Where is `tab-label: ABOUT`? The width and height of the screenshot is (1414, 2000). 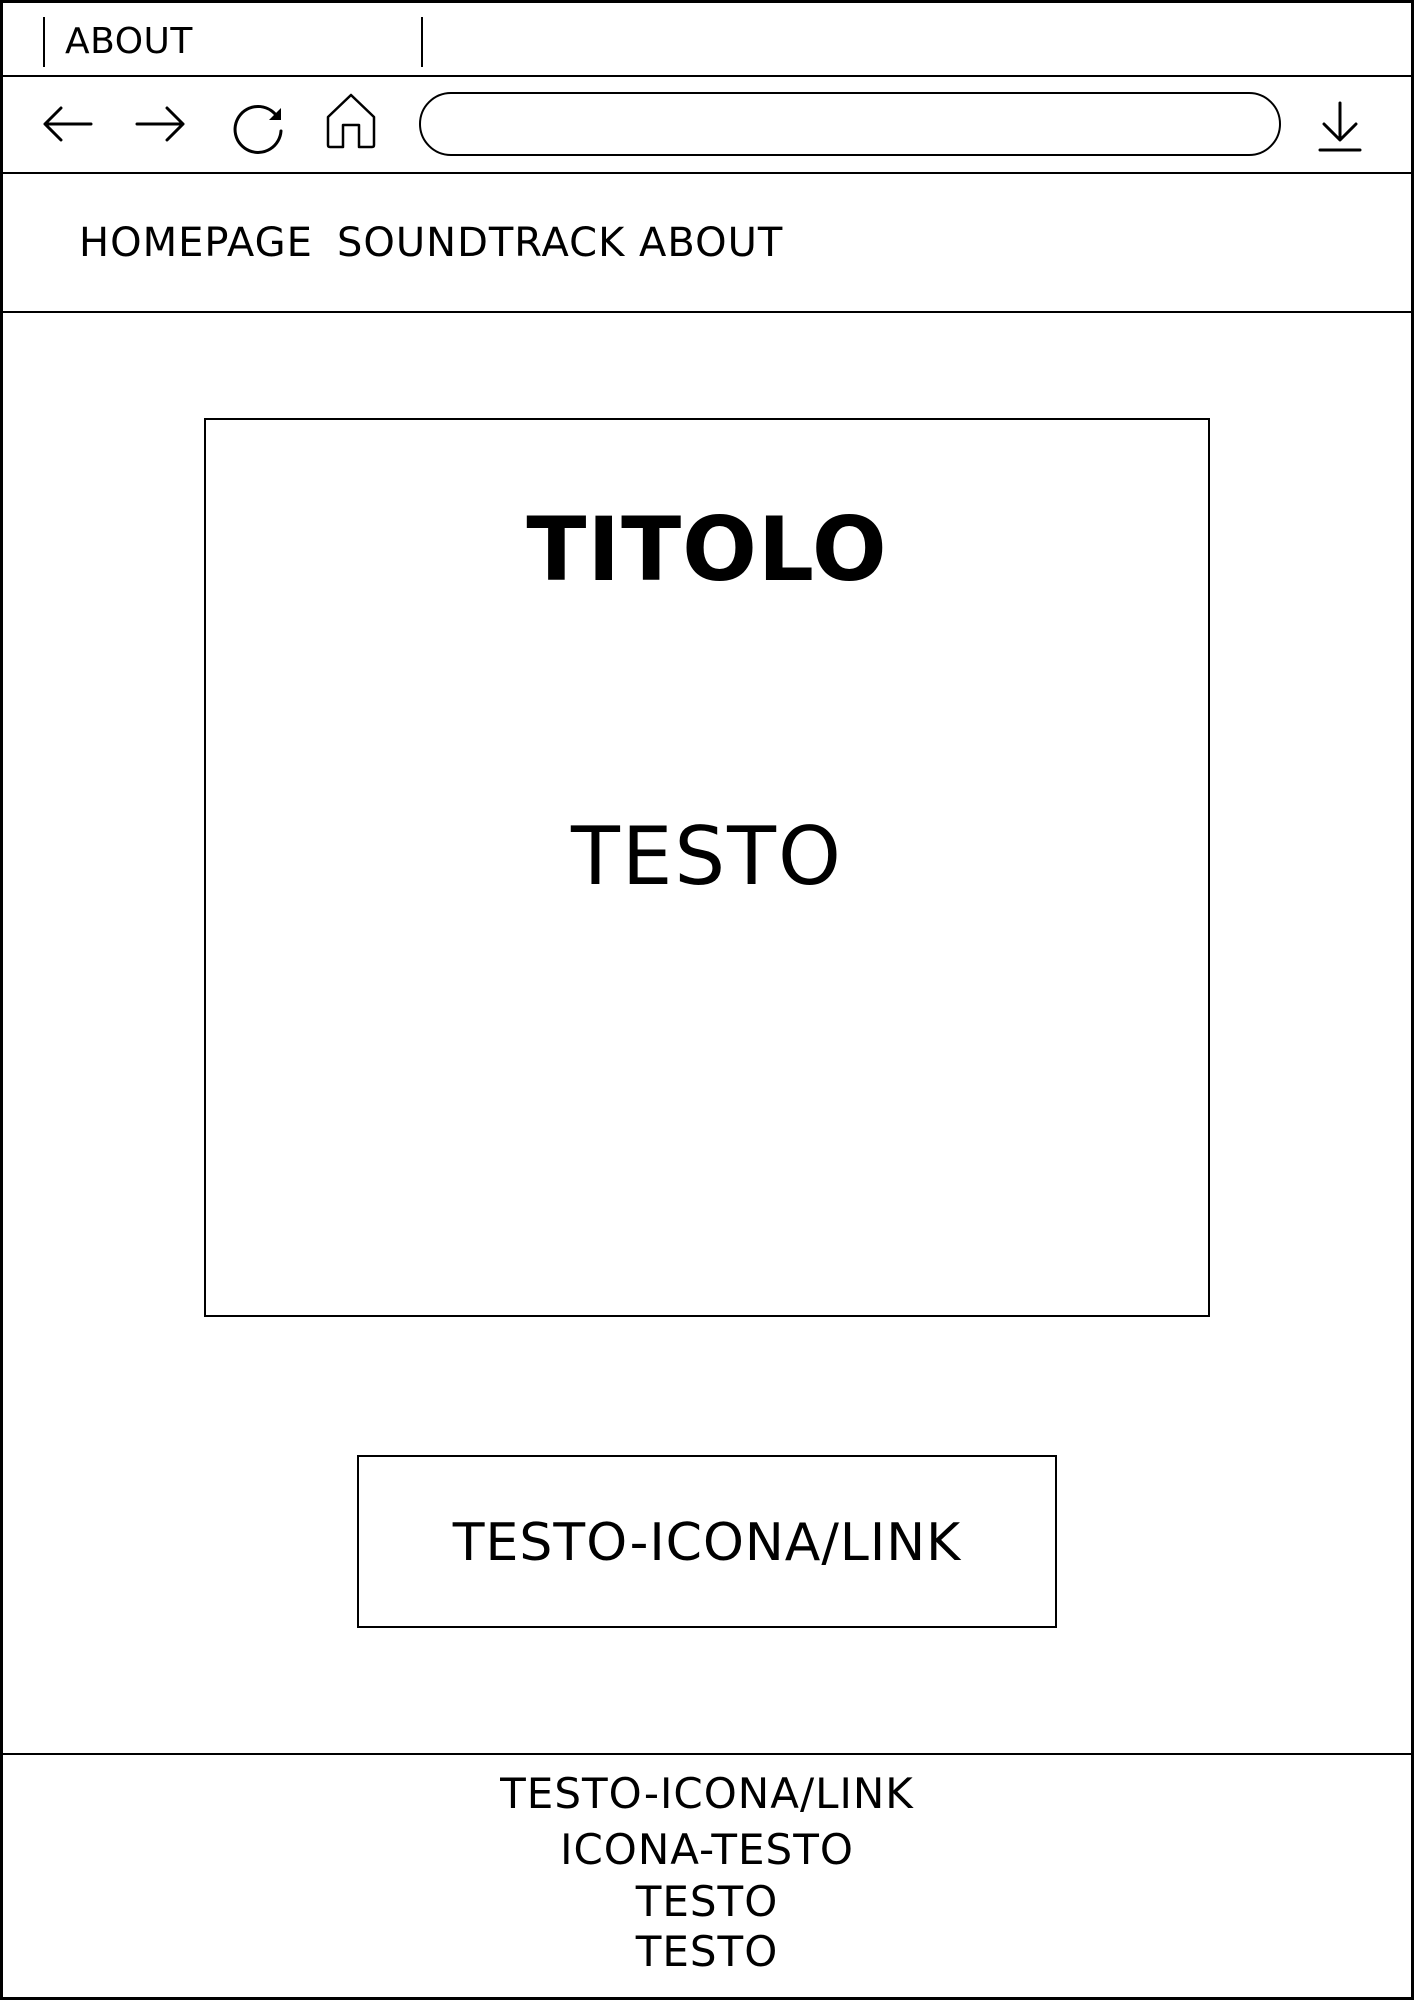
tab-label: ABOUT is located at coordinates (129, 41).